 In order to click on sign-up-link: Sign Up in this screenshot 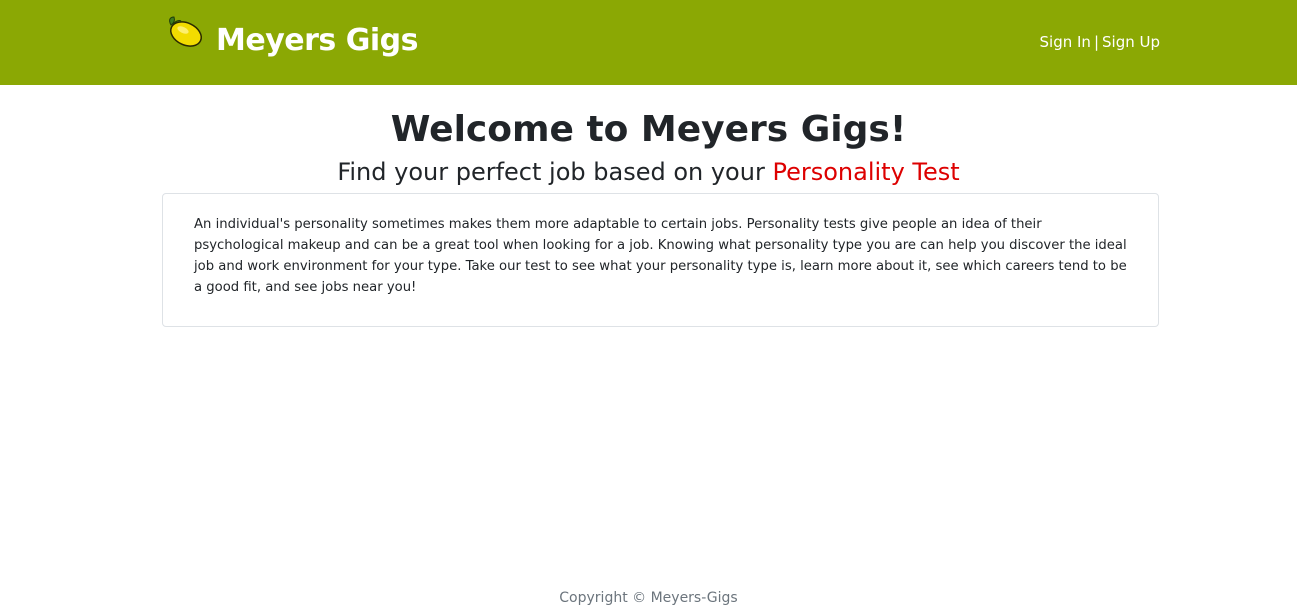, I will do `click(1131, 42)`.